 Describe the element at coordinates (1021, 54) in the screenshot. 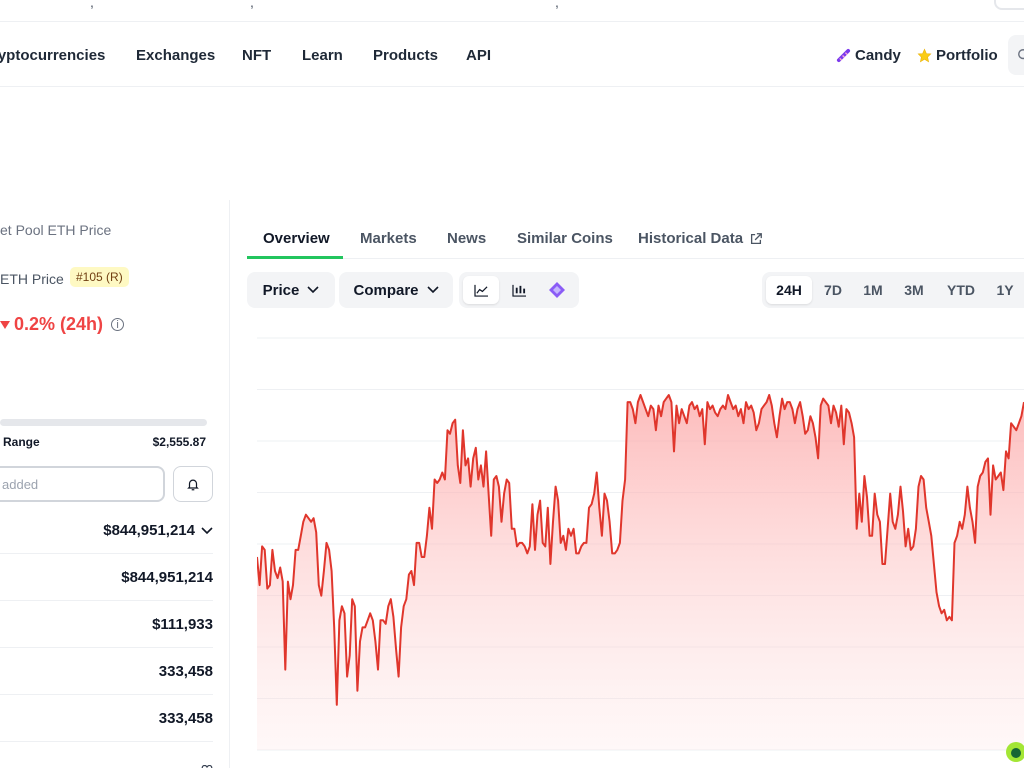

I see `search-icon` at that location.